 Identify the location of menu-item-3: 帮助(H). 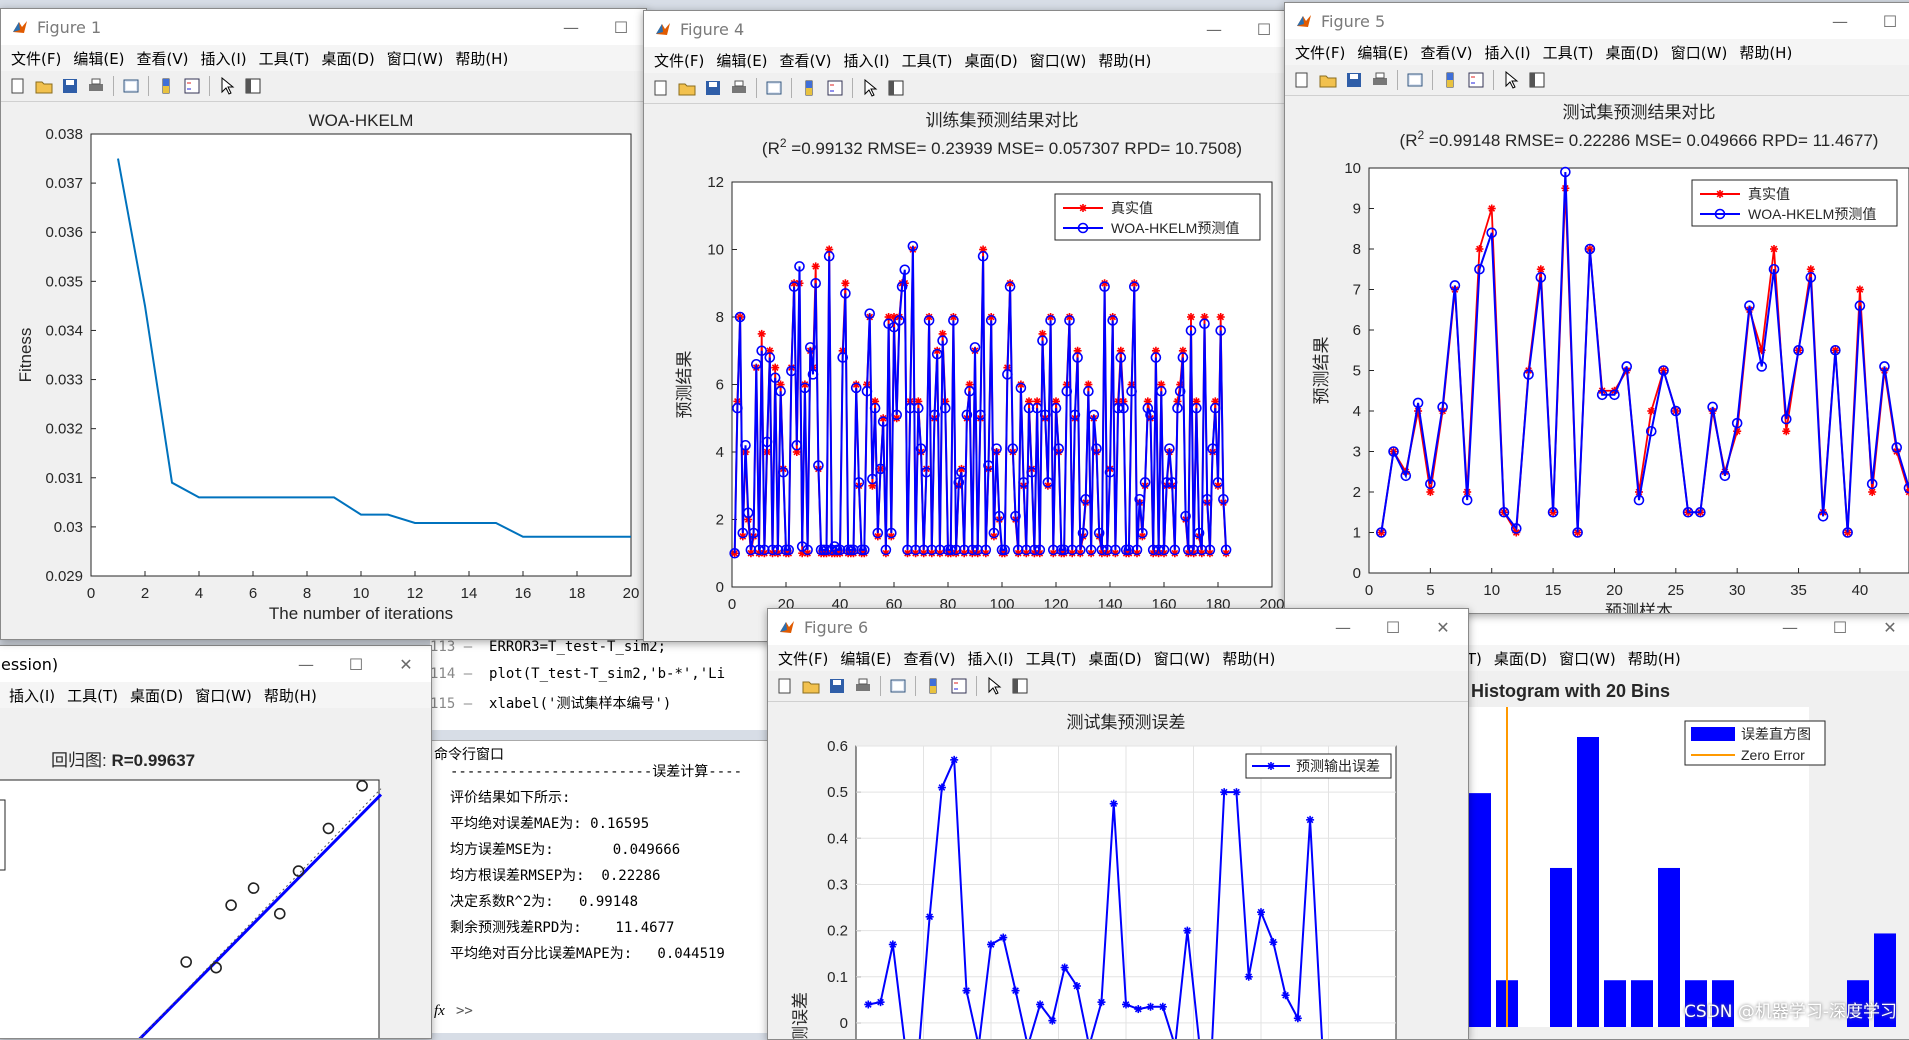
(1654, 658).